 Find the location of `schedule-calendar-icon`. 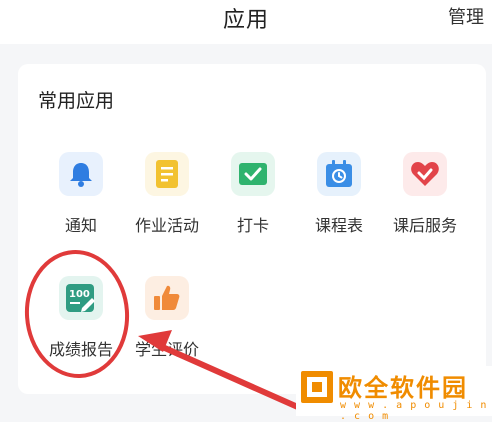

schedule-calendar-icon is located at coordinates (339, 174).